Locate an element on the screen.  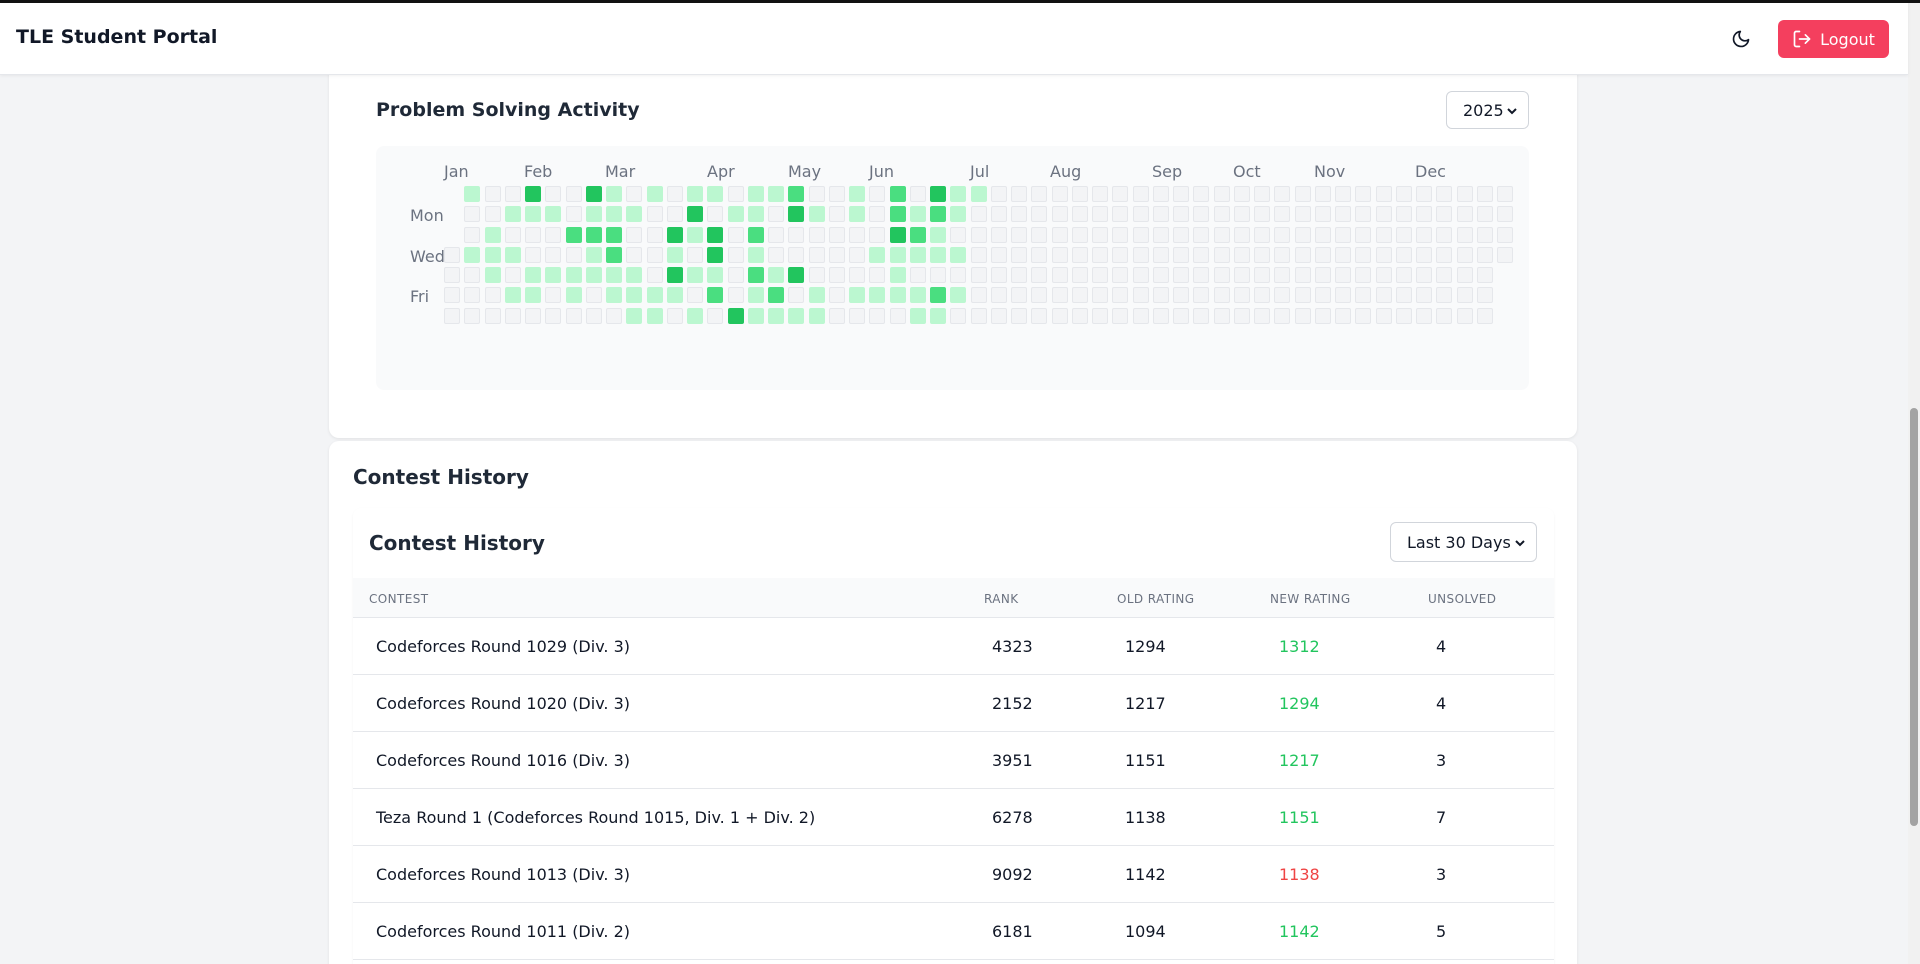
logout-button: Logout is located at coordinates (1833, 39).